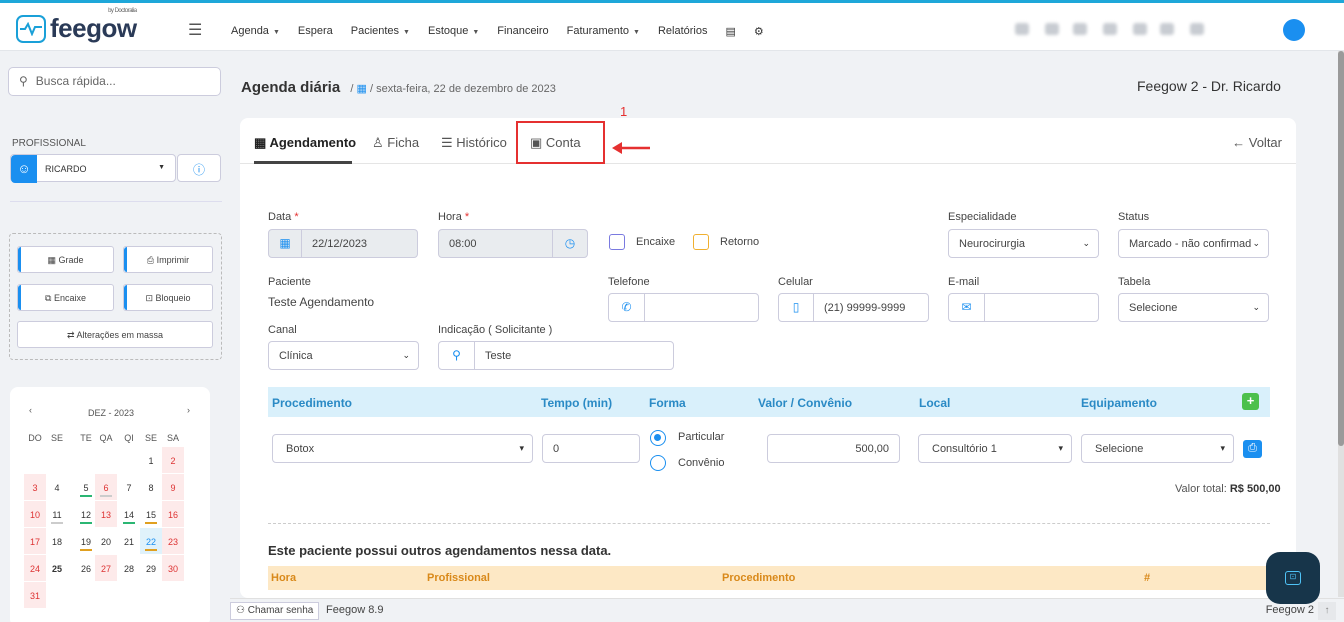 The width and height of the screenshot is (1344, 622). I want to click on calendar-day: 11, so click(57, 514).